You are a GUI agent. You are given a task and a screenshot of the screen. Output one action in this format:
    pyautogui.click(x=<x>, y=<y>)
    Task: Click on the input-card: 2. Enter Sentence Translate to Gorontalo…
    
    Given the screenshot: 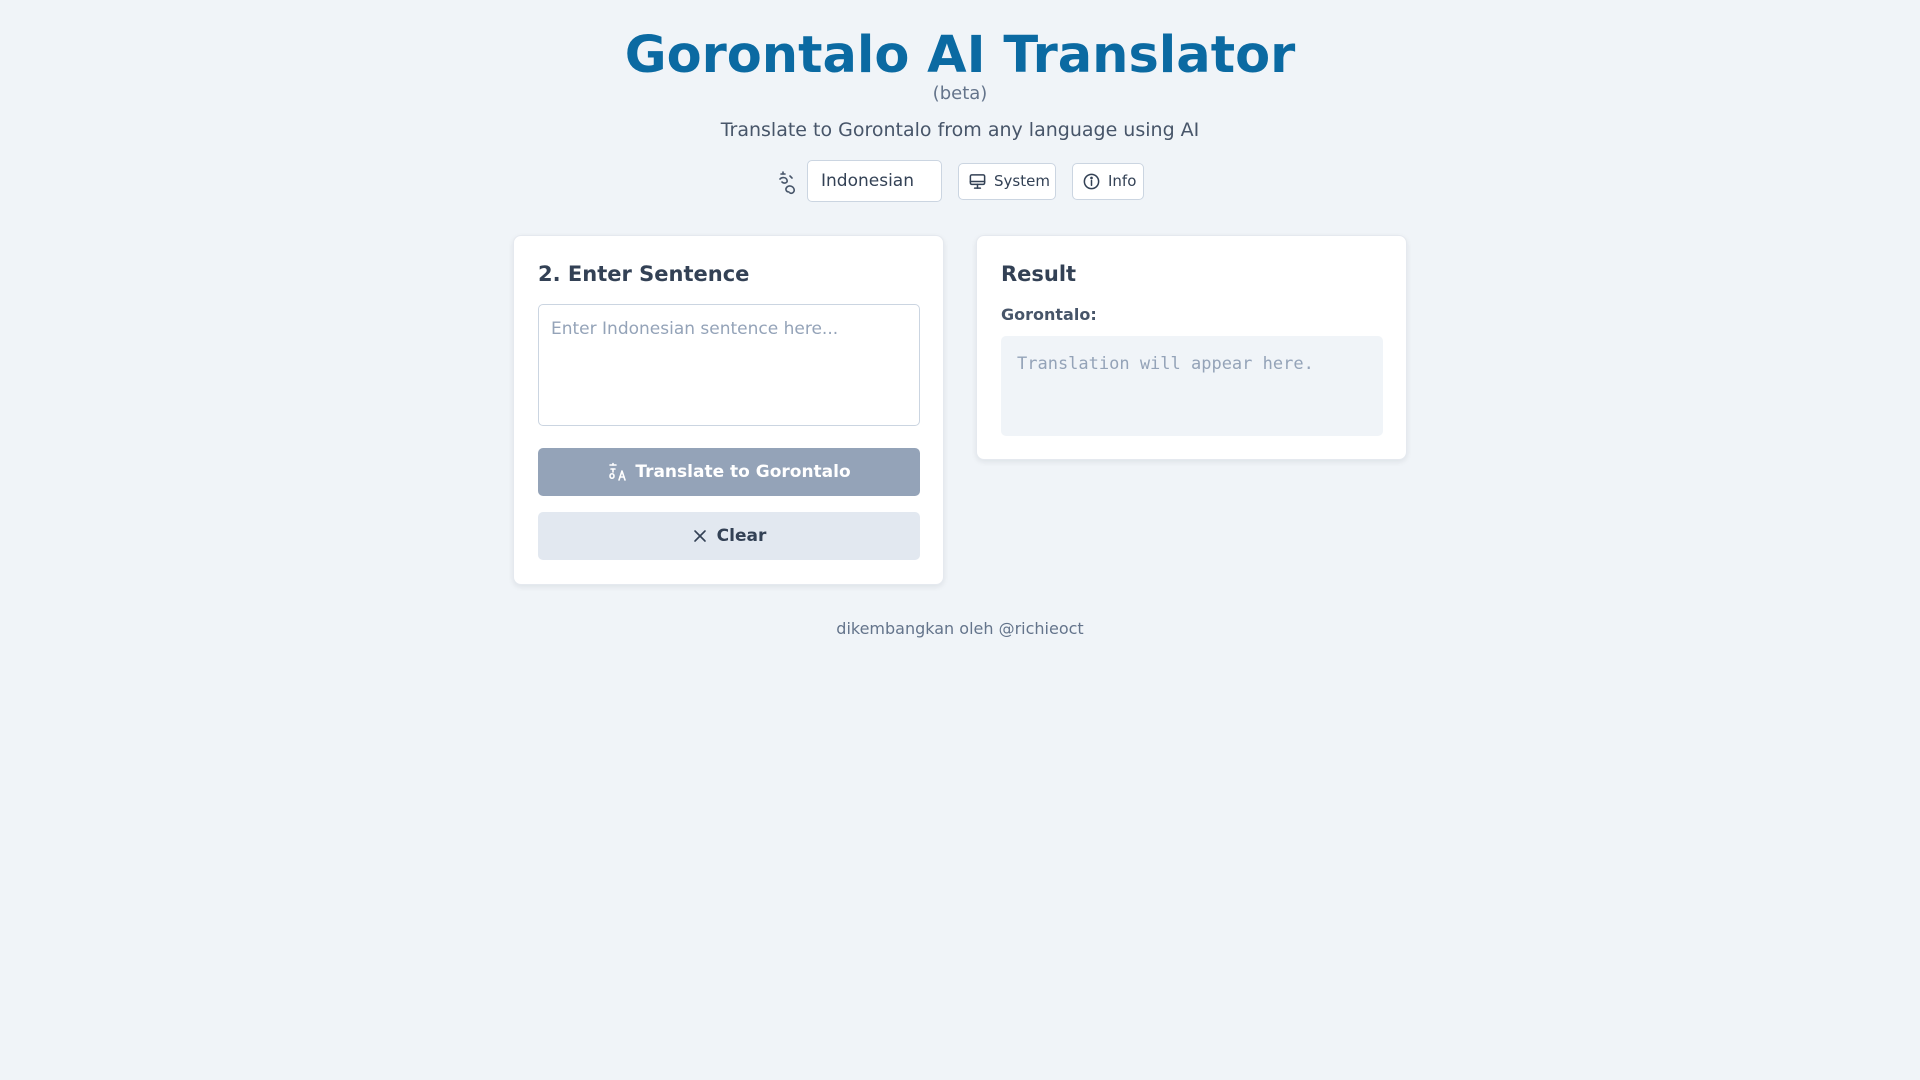 What is the action you would take?
    pyautogui.click(x=728, y=410)
    